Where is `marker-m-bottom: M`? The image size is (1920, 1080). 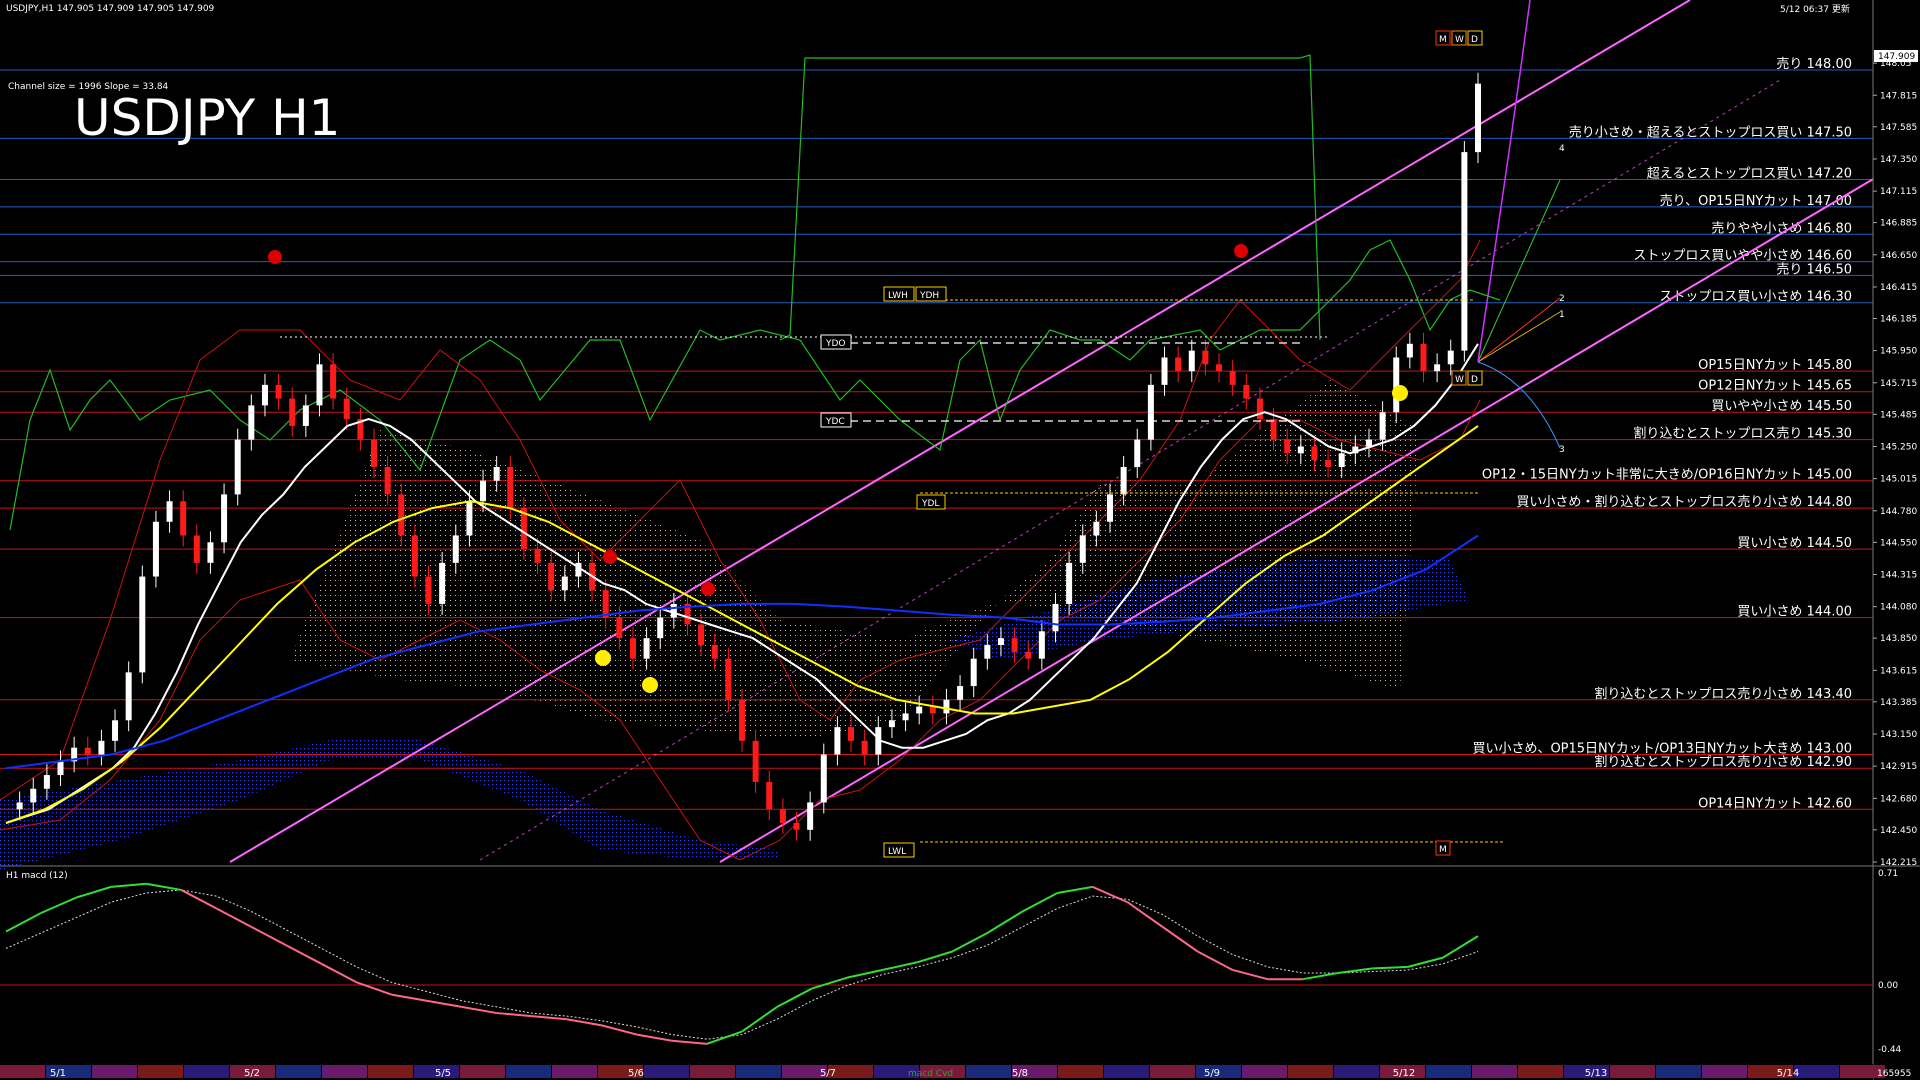 marker-m-bottom: M is located at coordinates (1443, 848).